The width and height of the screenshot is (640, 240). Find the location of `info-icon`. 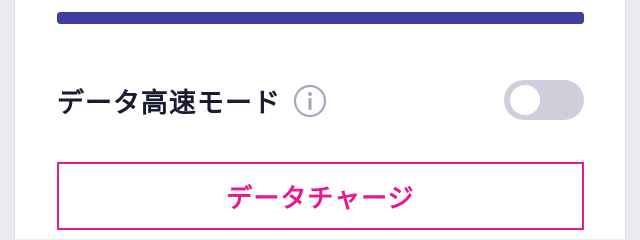

info-icon is located at coordinates (310, 101).